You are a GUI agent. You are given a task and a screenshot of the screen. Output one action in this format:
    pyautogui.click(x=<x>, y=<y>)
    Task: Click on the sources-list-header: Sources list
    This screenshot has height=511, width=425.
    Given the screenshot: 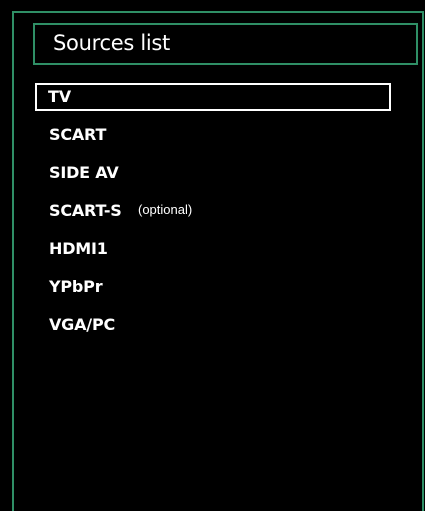 What is the action you would take?
    pyautogui.click(x=225, y=44)
    